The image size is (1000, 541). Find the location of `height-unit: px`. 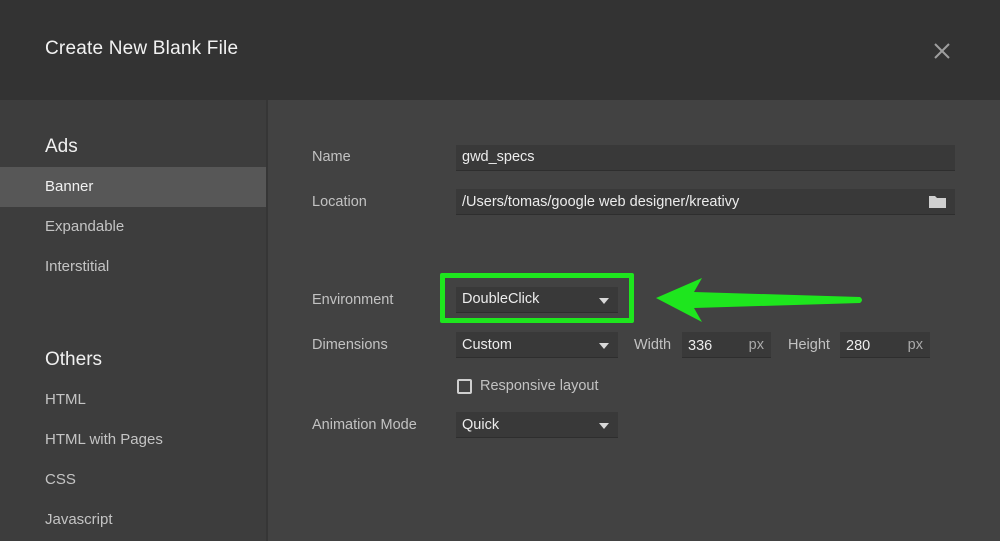

height-unit: px is located at coordinates (915, 345).